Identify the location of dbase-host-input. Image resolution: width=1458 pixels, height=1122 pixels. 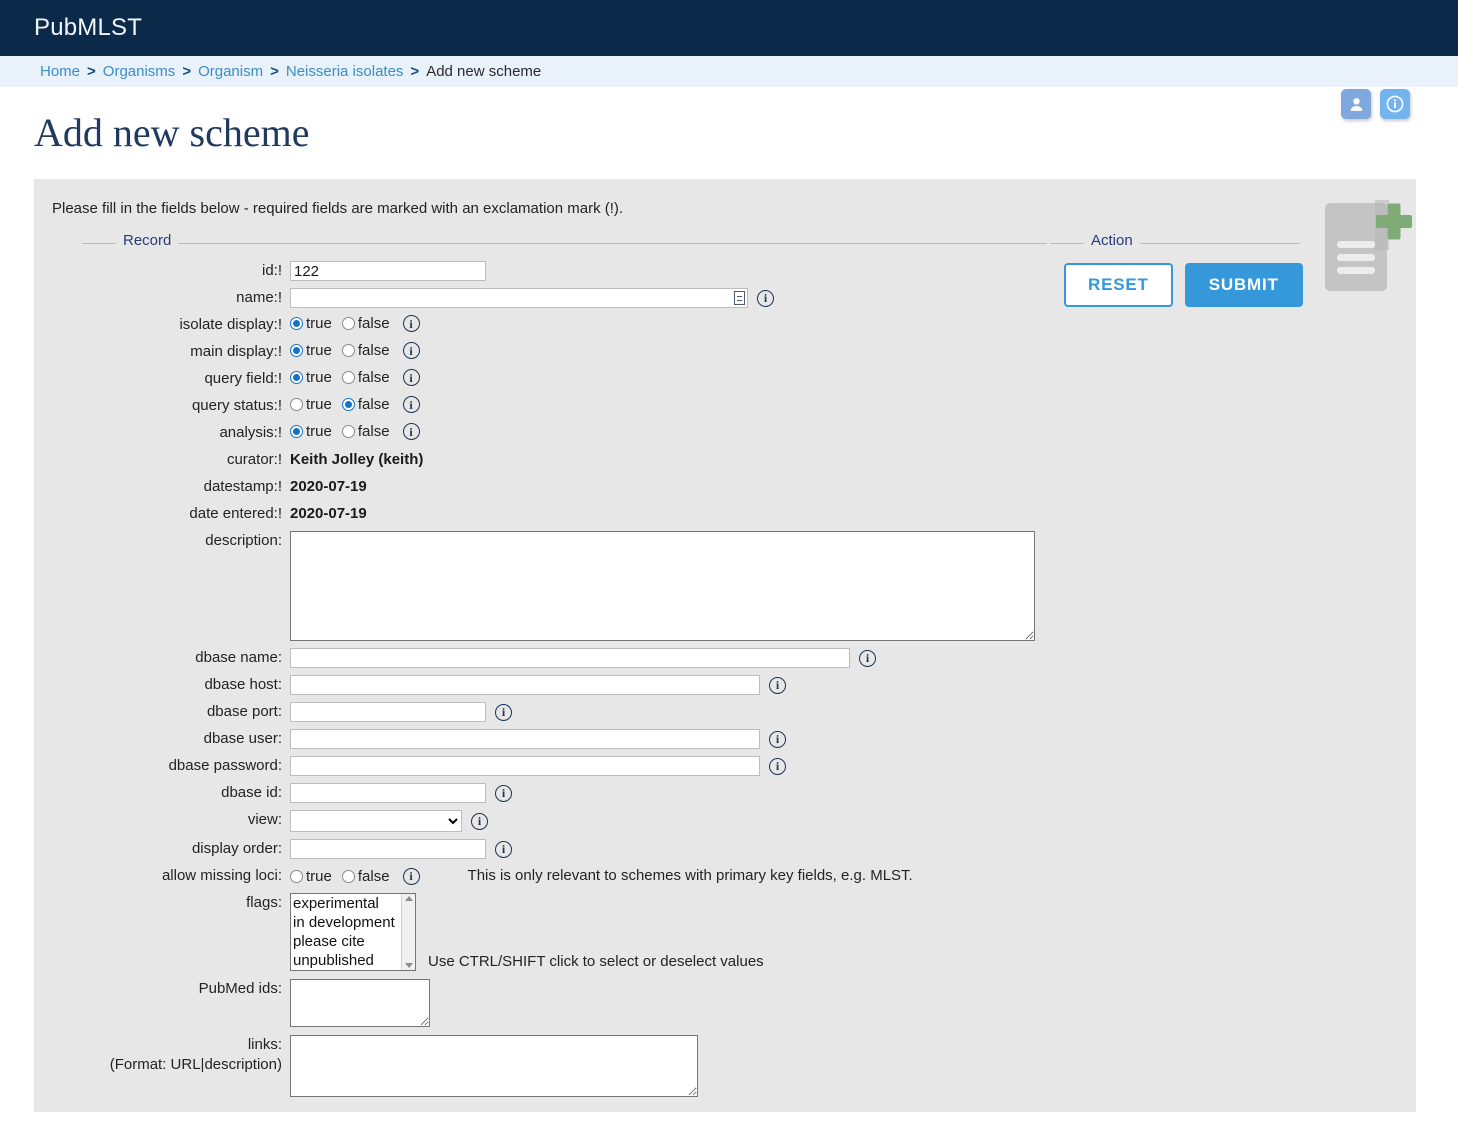
(525, 685).